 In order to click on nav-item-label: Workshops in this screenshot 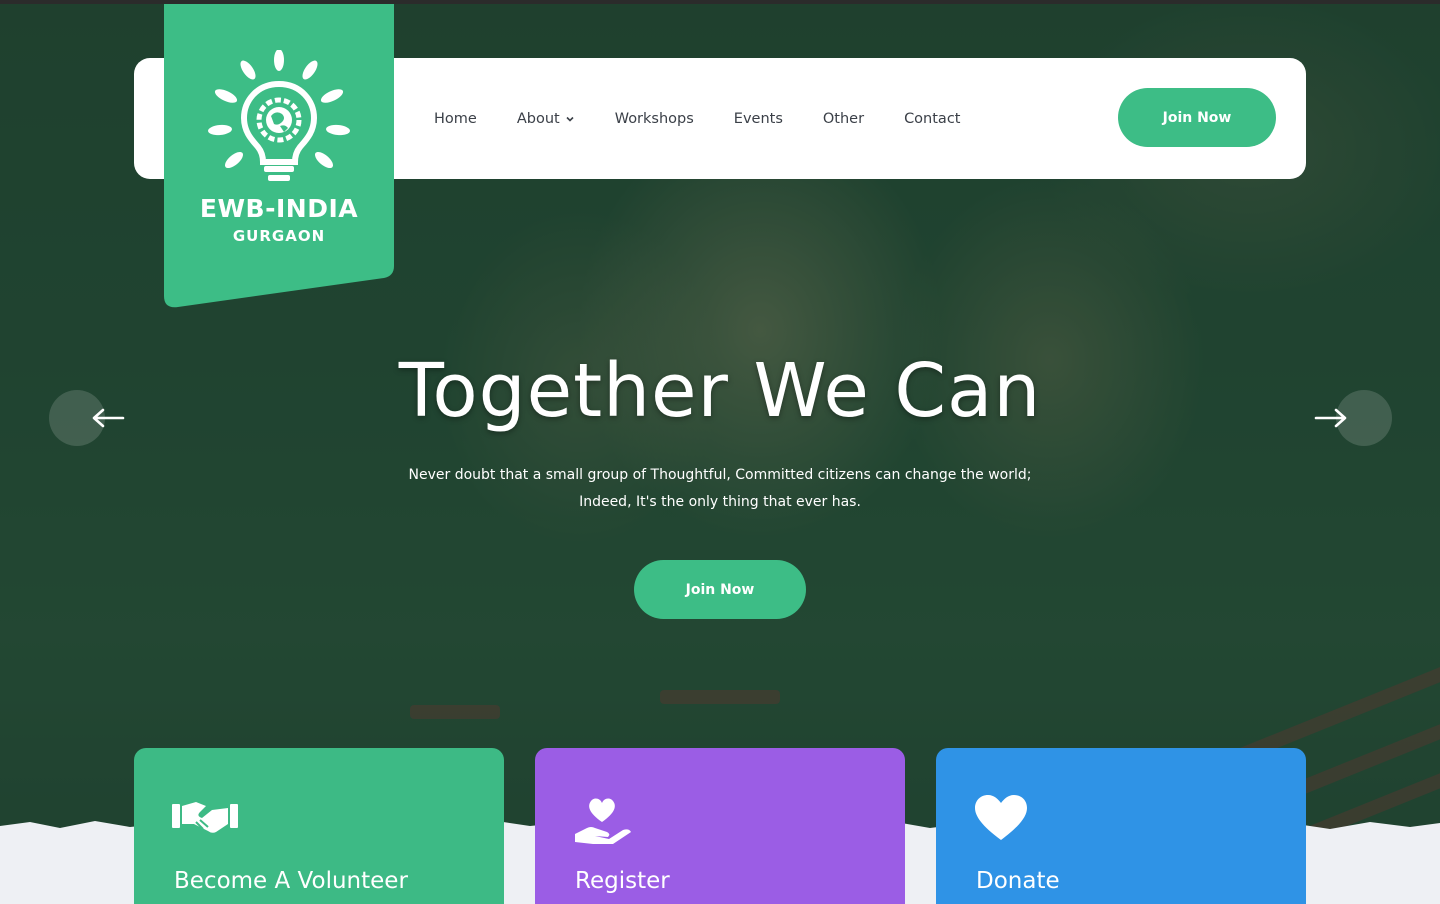, I will do `click(654, 118)`.